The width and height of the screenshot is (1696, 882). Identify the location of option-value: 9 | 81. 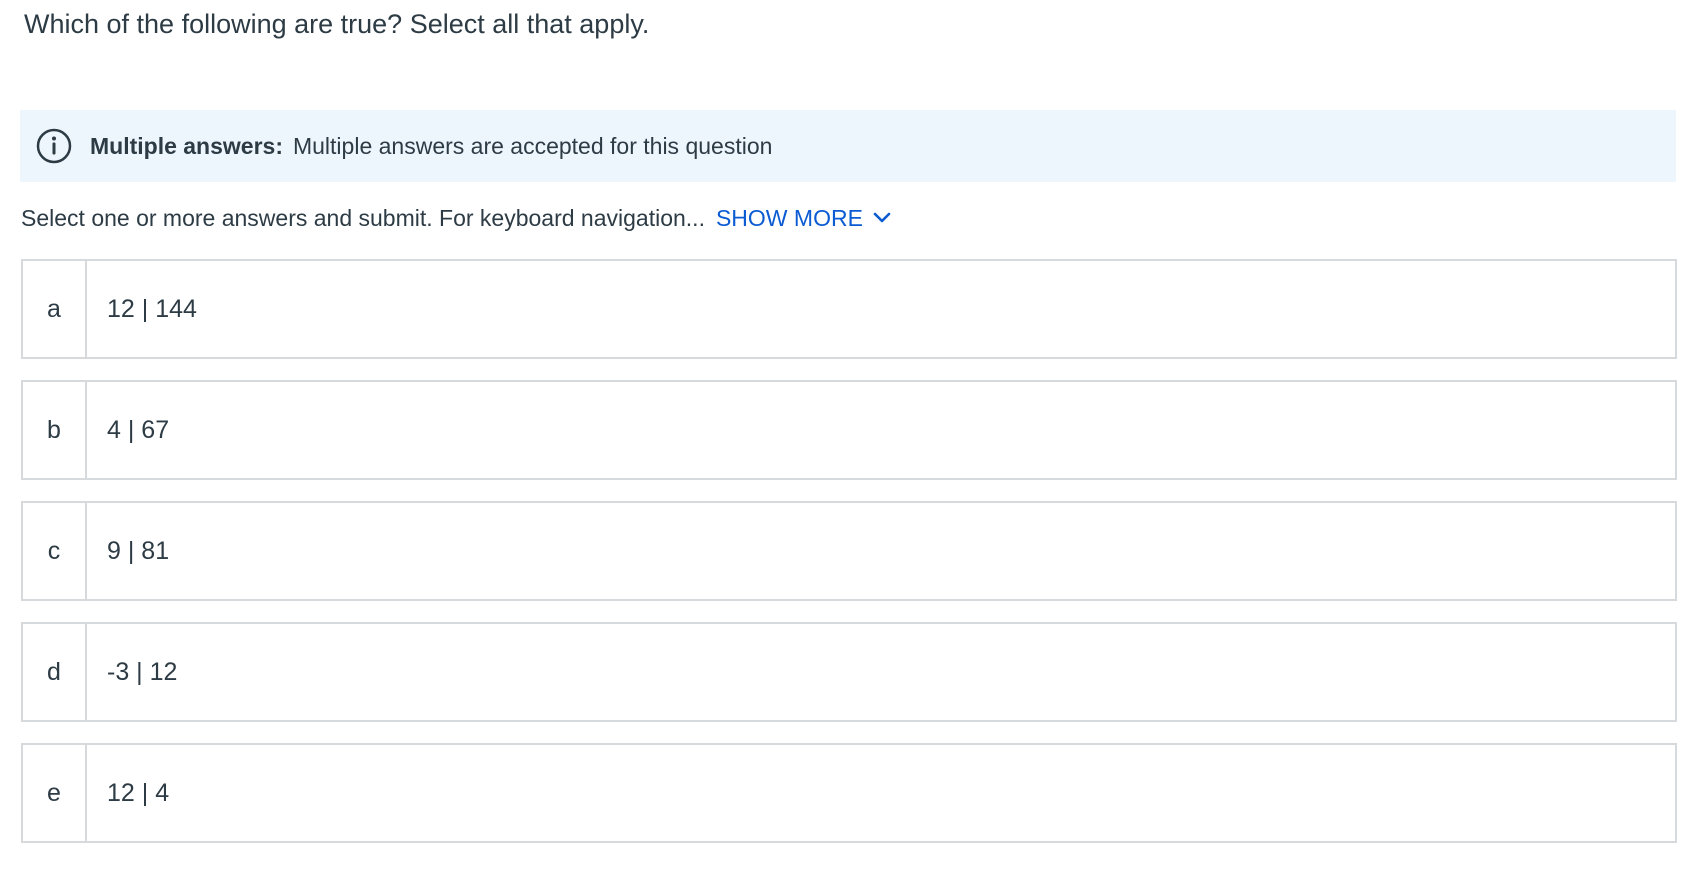
(138, 550).